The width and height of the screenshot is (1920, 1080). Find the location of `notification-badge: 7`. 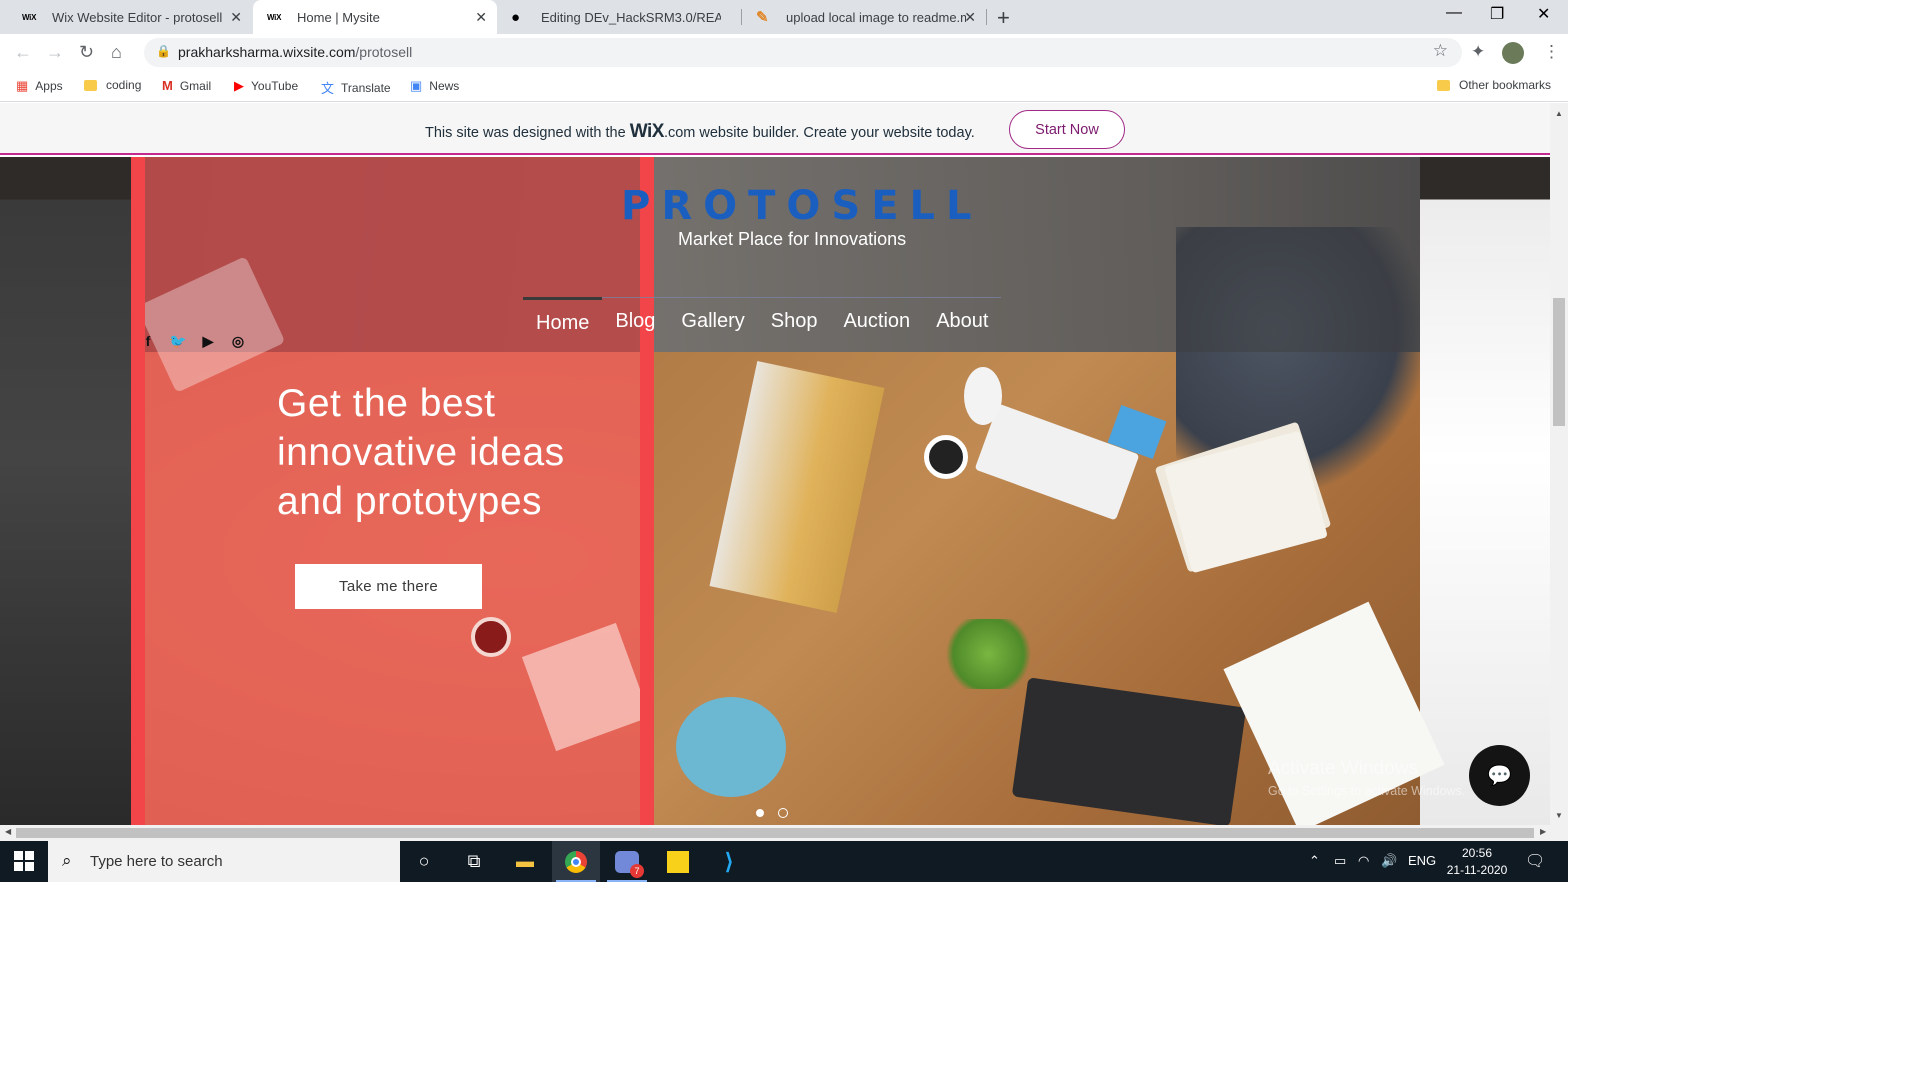

notification-badge: 7 is located at coordinates (637, 870).